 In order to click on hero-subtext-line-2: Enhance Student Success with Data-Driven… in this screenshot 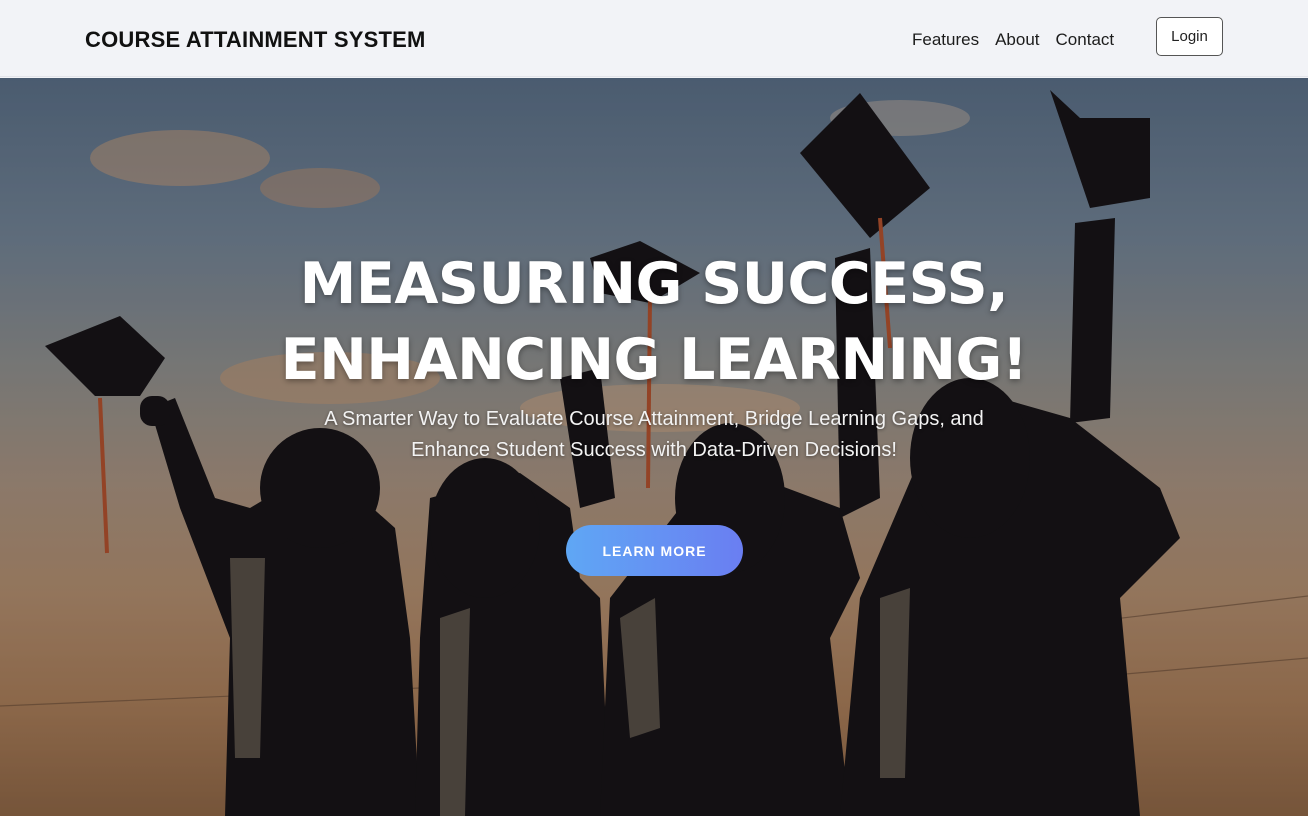, I will do `click(654, 450)`.